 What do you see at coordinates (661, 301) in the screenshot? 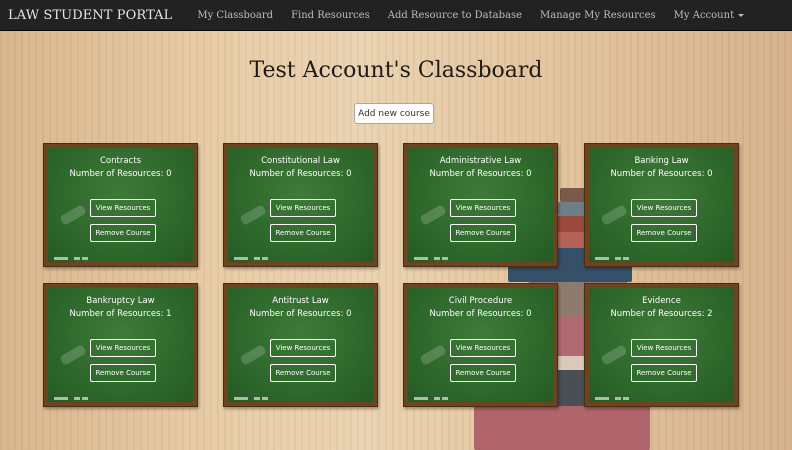
I see `course-name: Evidence` at bounding box center [661, 301].